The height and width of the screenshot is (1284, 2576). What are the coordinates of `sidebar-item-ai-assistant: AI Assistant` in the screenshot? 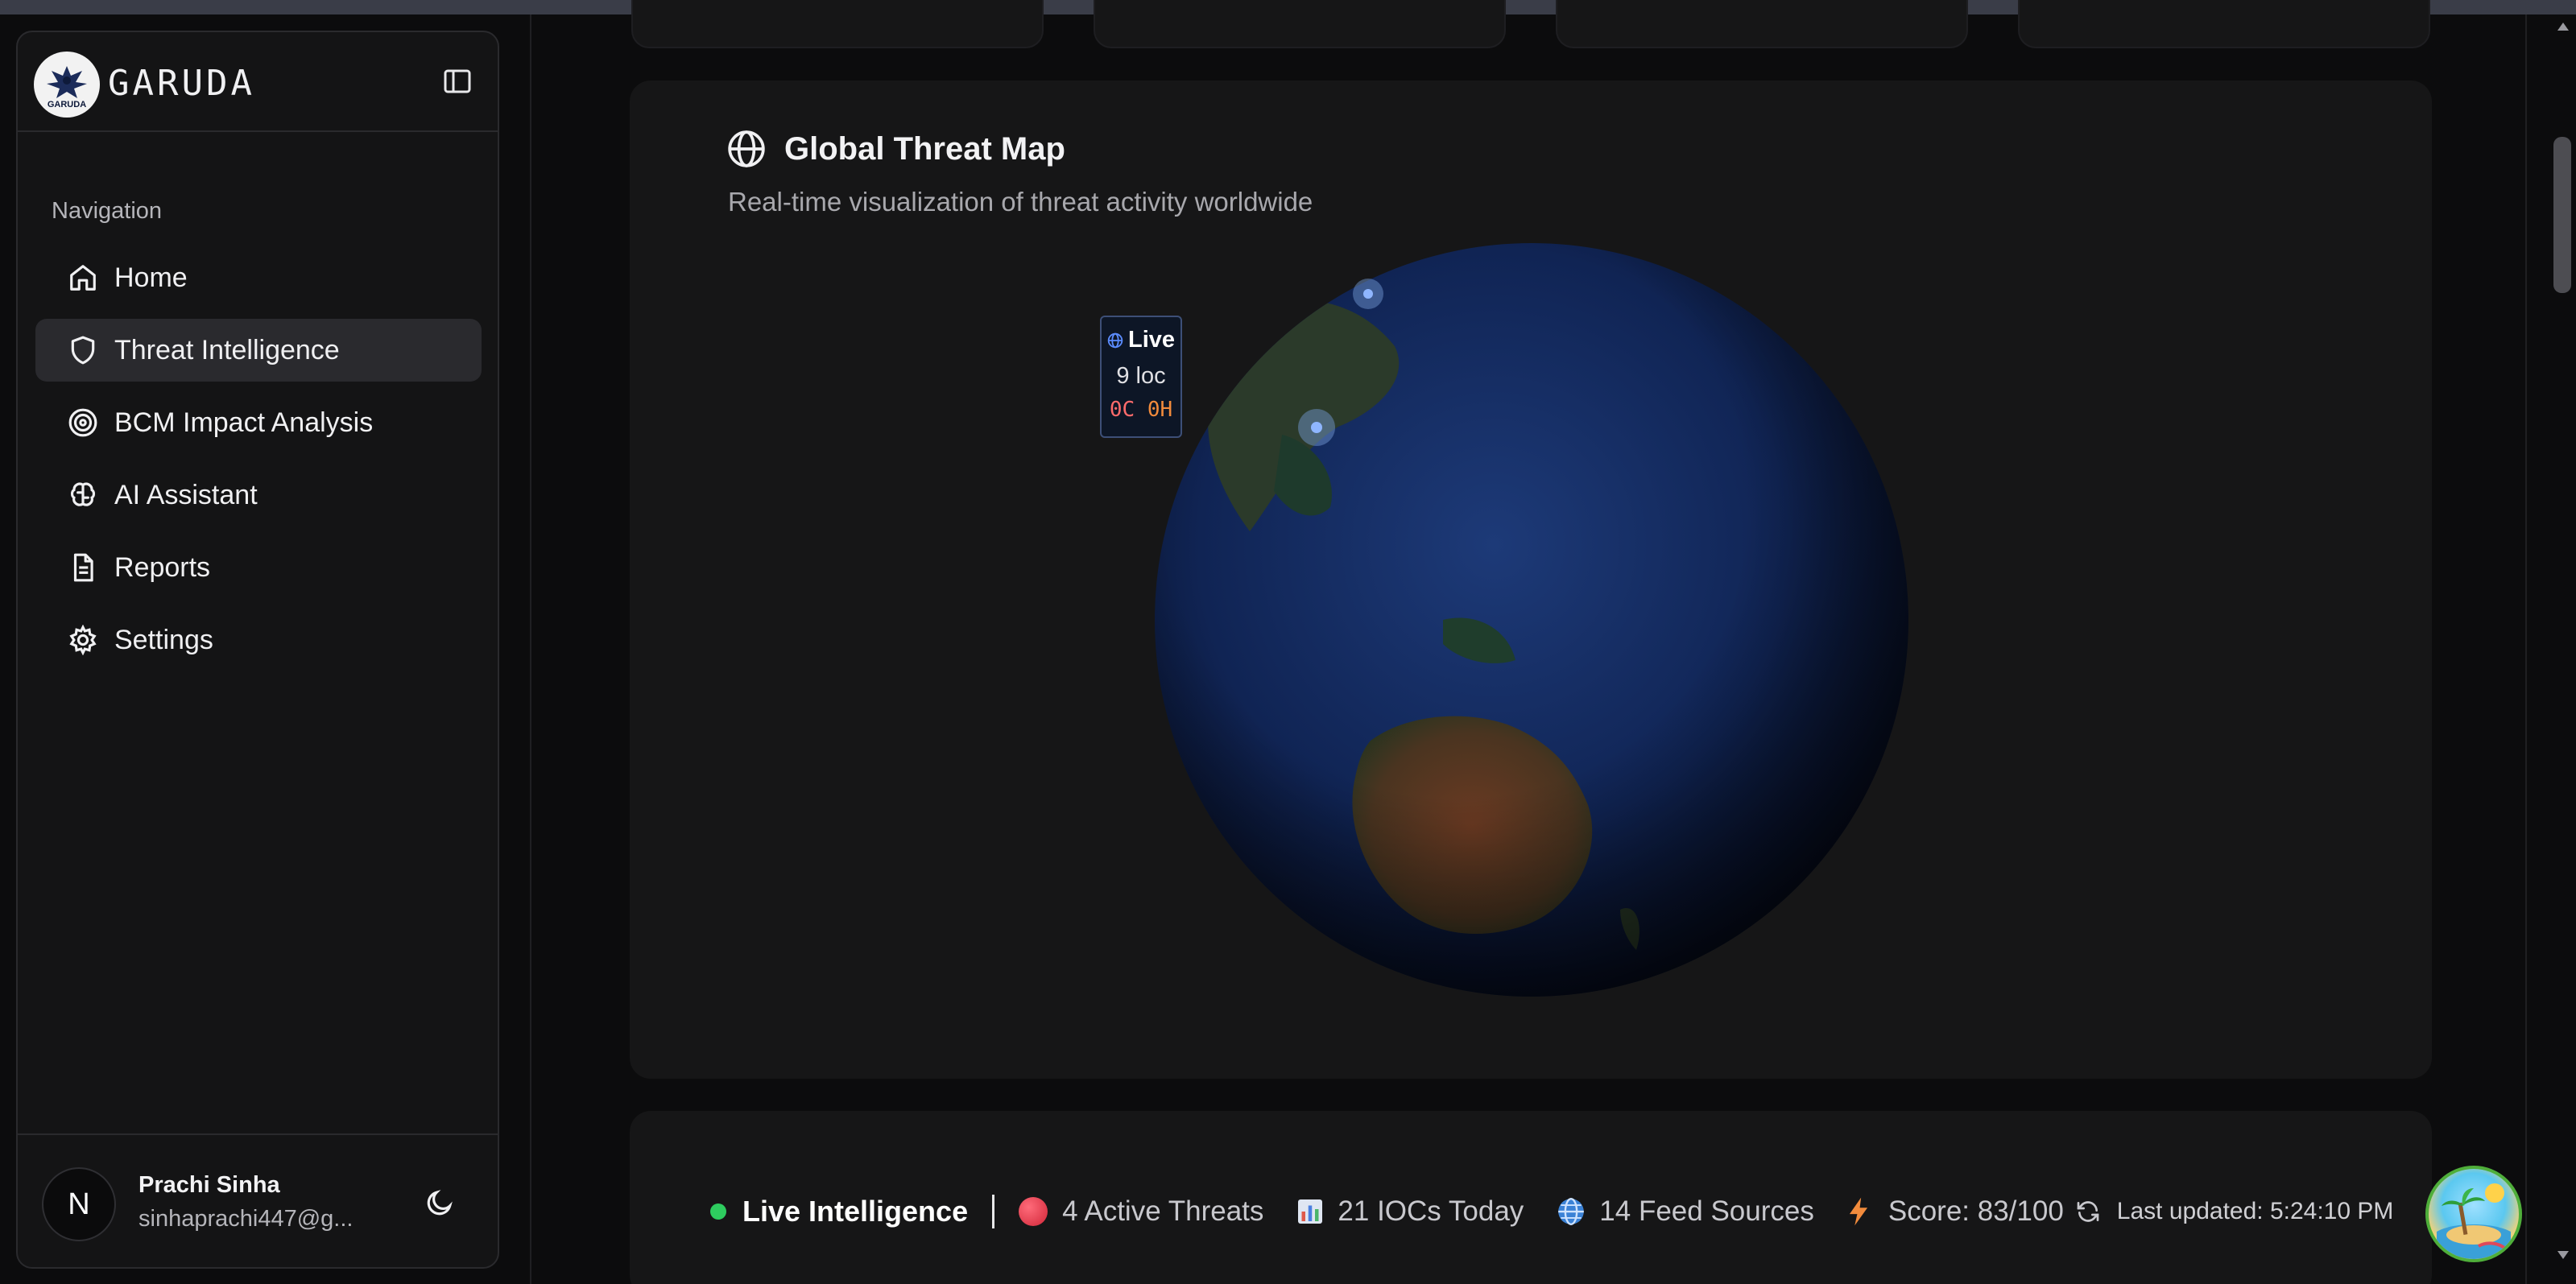 It's located at (258, 495).